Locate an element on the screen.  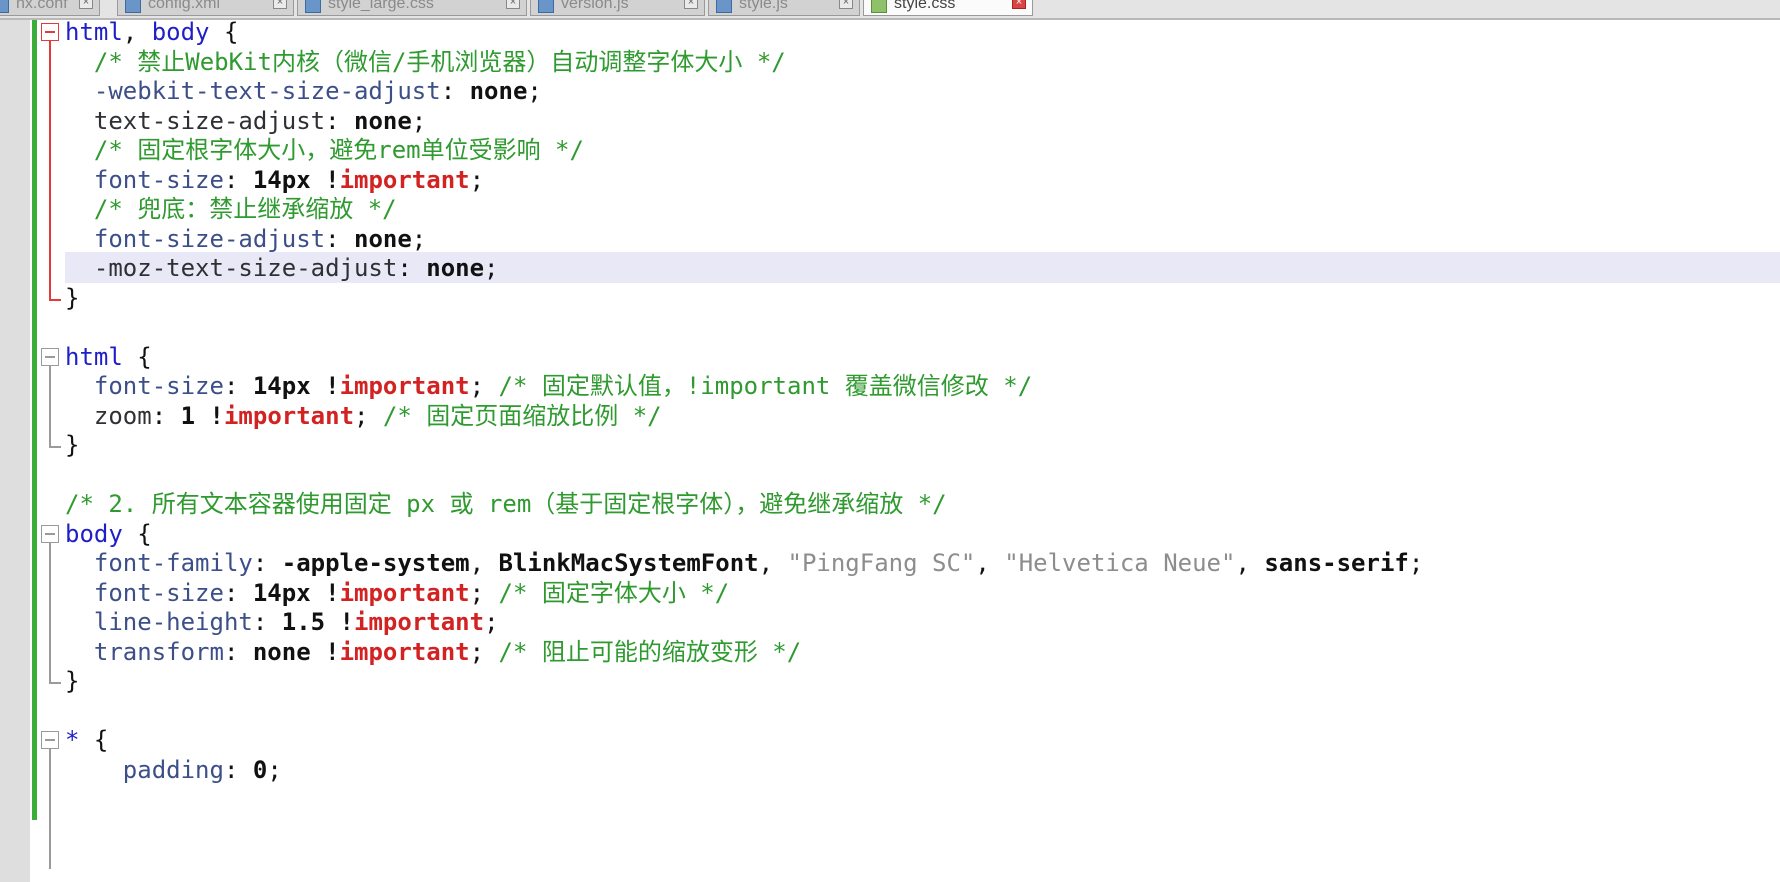
code-token: body is located at coordinates (180, 32).